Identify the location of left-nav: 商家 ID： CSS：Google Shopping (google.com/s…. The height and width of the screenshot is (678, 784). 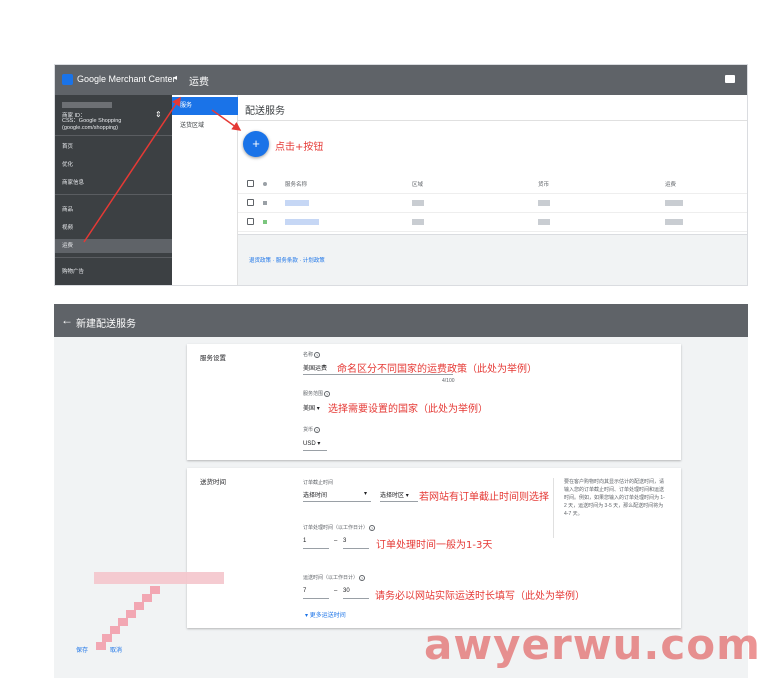
(113, 190).